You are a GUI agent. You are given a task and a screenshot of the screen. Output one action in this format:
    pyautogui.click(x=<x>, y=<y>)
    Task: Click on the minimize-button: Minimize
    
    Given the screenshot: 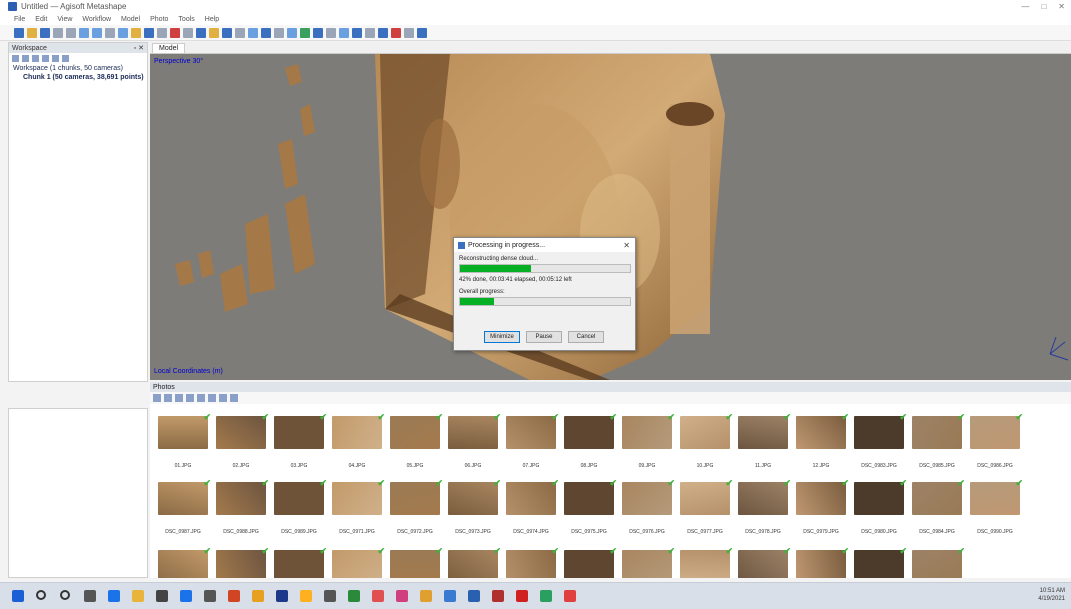 What is the action you would take?
    pyautogui.click(x=502, y=337)
    